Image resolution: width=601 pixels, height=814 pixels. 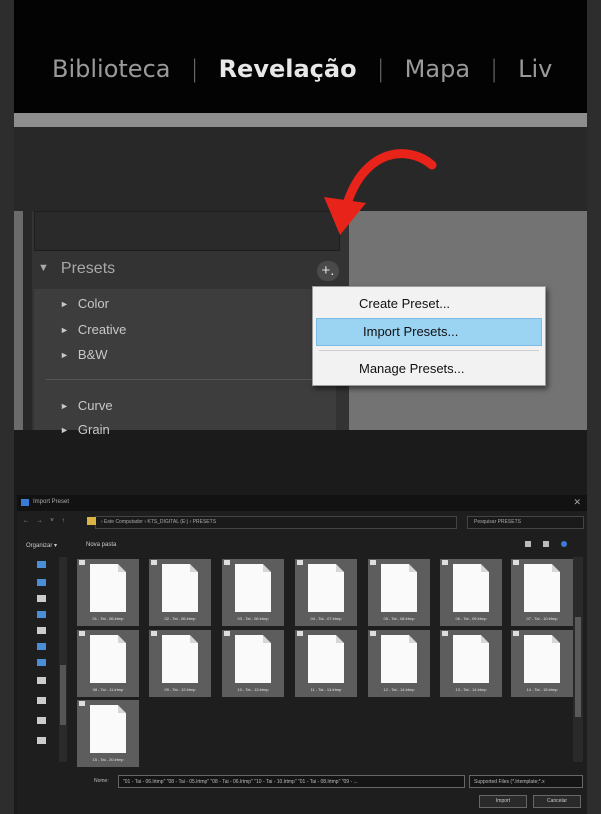 I want to click on navigator-box, so click(x=187, y=231).